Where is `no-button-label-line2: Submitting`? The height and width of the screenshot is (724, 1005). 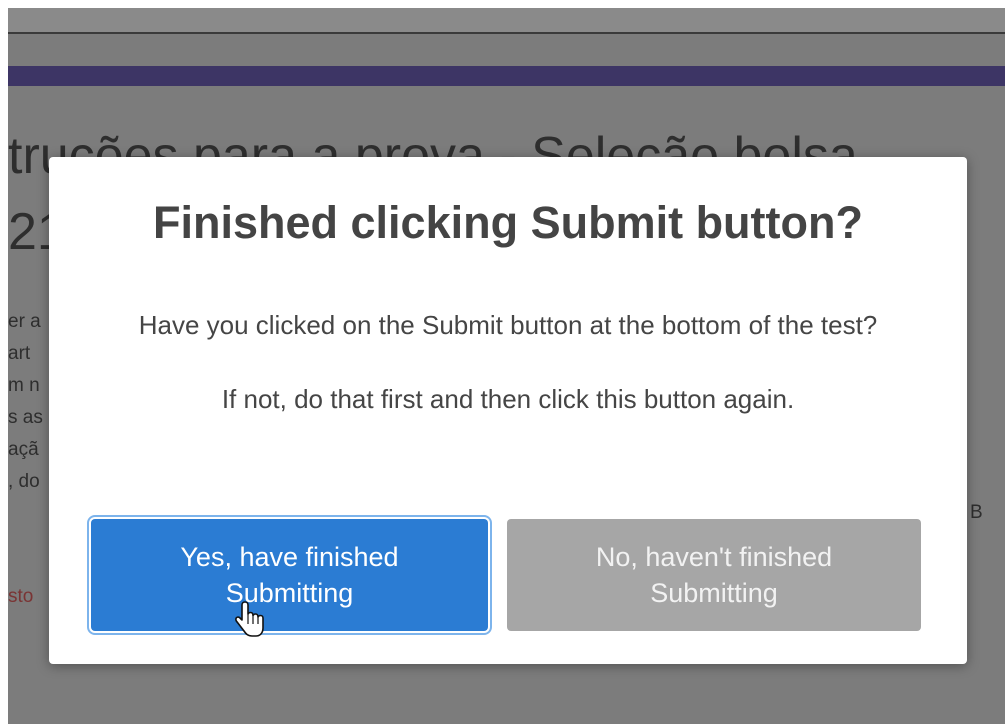 no-button-label-line2: Submitting is located at coordinates (714, 593).